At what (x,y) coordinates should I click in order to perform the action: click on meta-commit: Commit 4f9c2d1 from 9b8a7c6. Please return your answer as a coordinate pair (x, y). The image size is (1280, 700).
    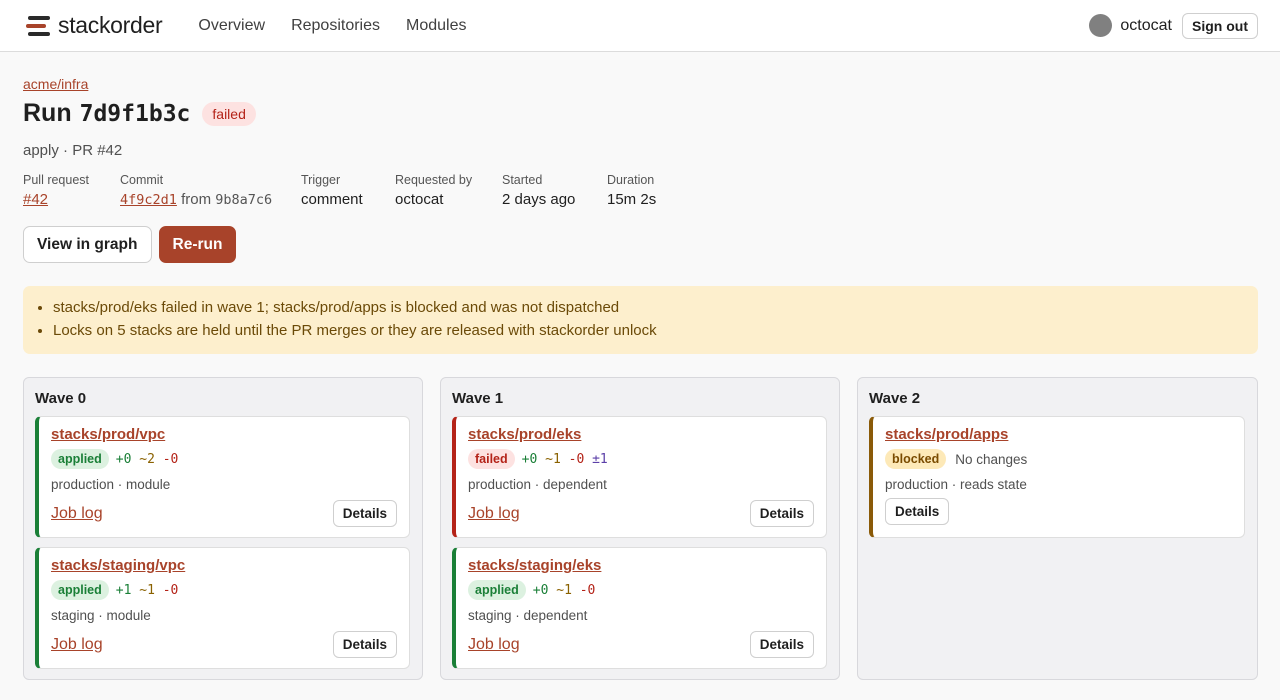
    Looking at the image, I should click on (210, 190).